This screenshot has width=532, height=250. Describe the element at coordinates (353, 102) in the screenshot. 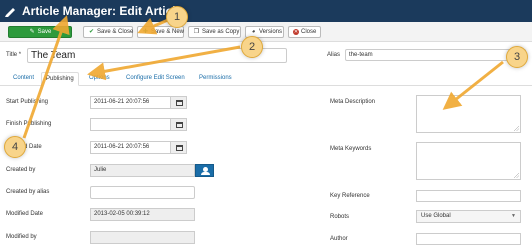

I see `meta-description-label: Meta Description` at that location.